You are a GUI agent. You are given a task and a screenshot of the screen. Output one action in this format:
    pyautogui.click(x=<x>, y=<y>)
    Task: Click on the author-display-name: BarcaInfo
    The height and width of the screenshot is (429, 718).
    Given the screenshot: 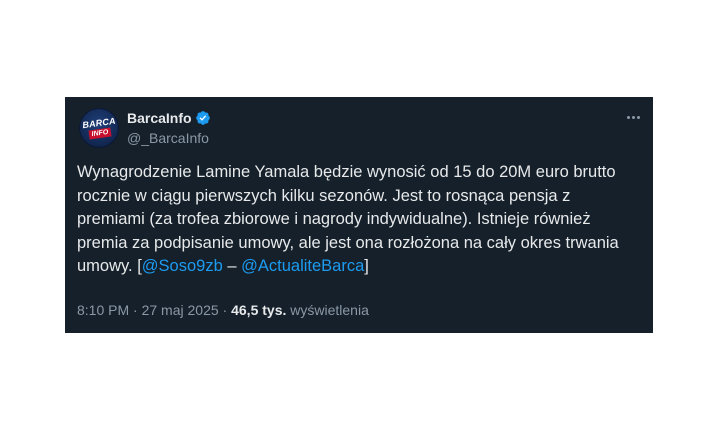 What is the action you would take?
    pyautogui.click(x=159, y=118)
    